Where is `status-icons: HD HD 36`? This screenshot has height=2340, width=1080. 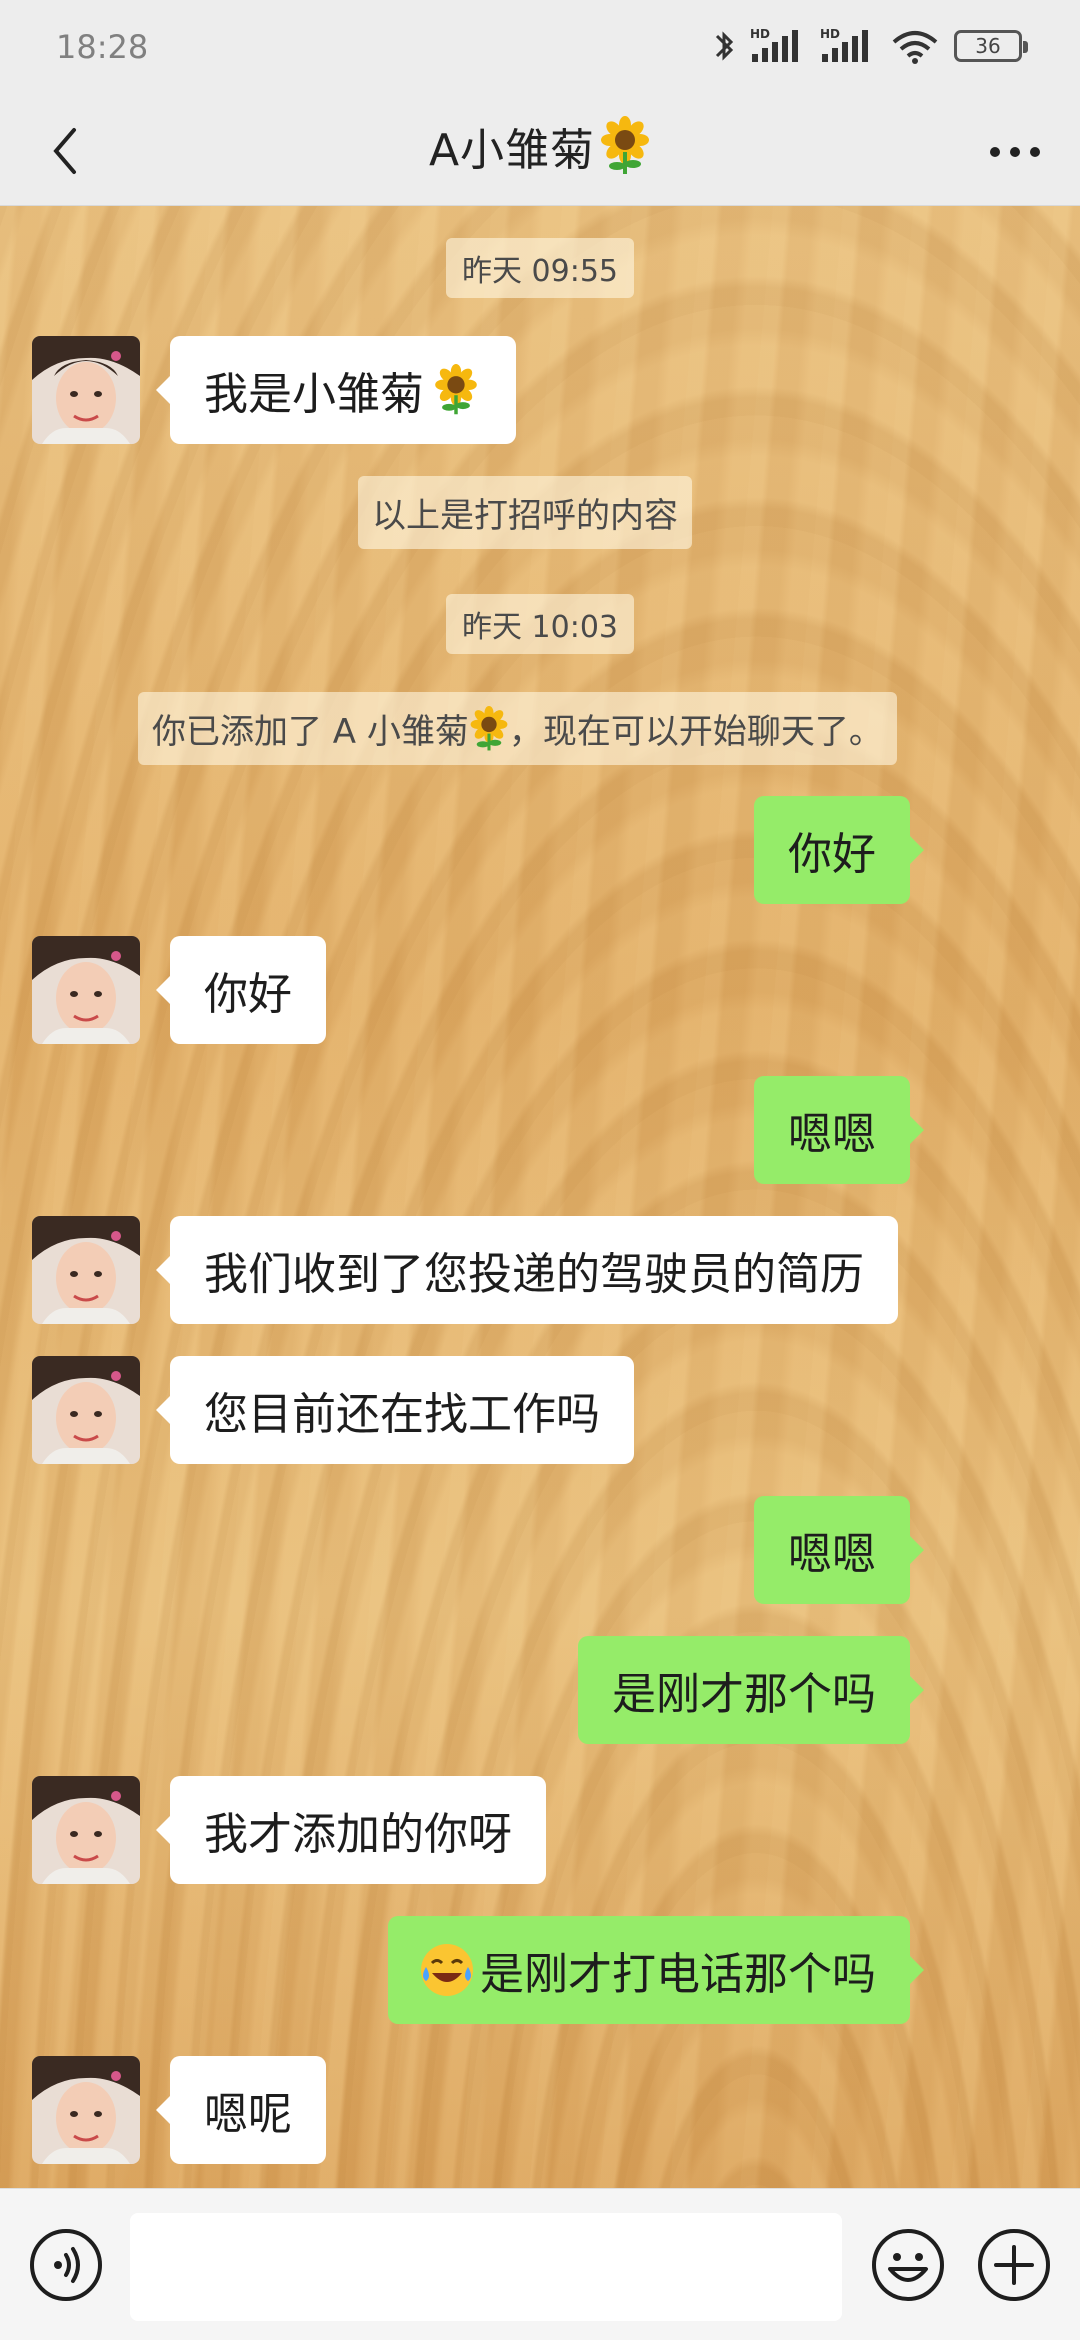 status-icons: HD HD 36 is located at coordinates (870, 46).